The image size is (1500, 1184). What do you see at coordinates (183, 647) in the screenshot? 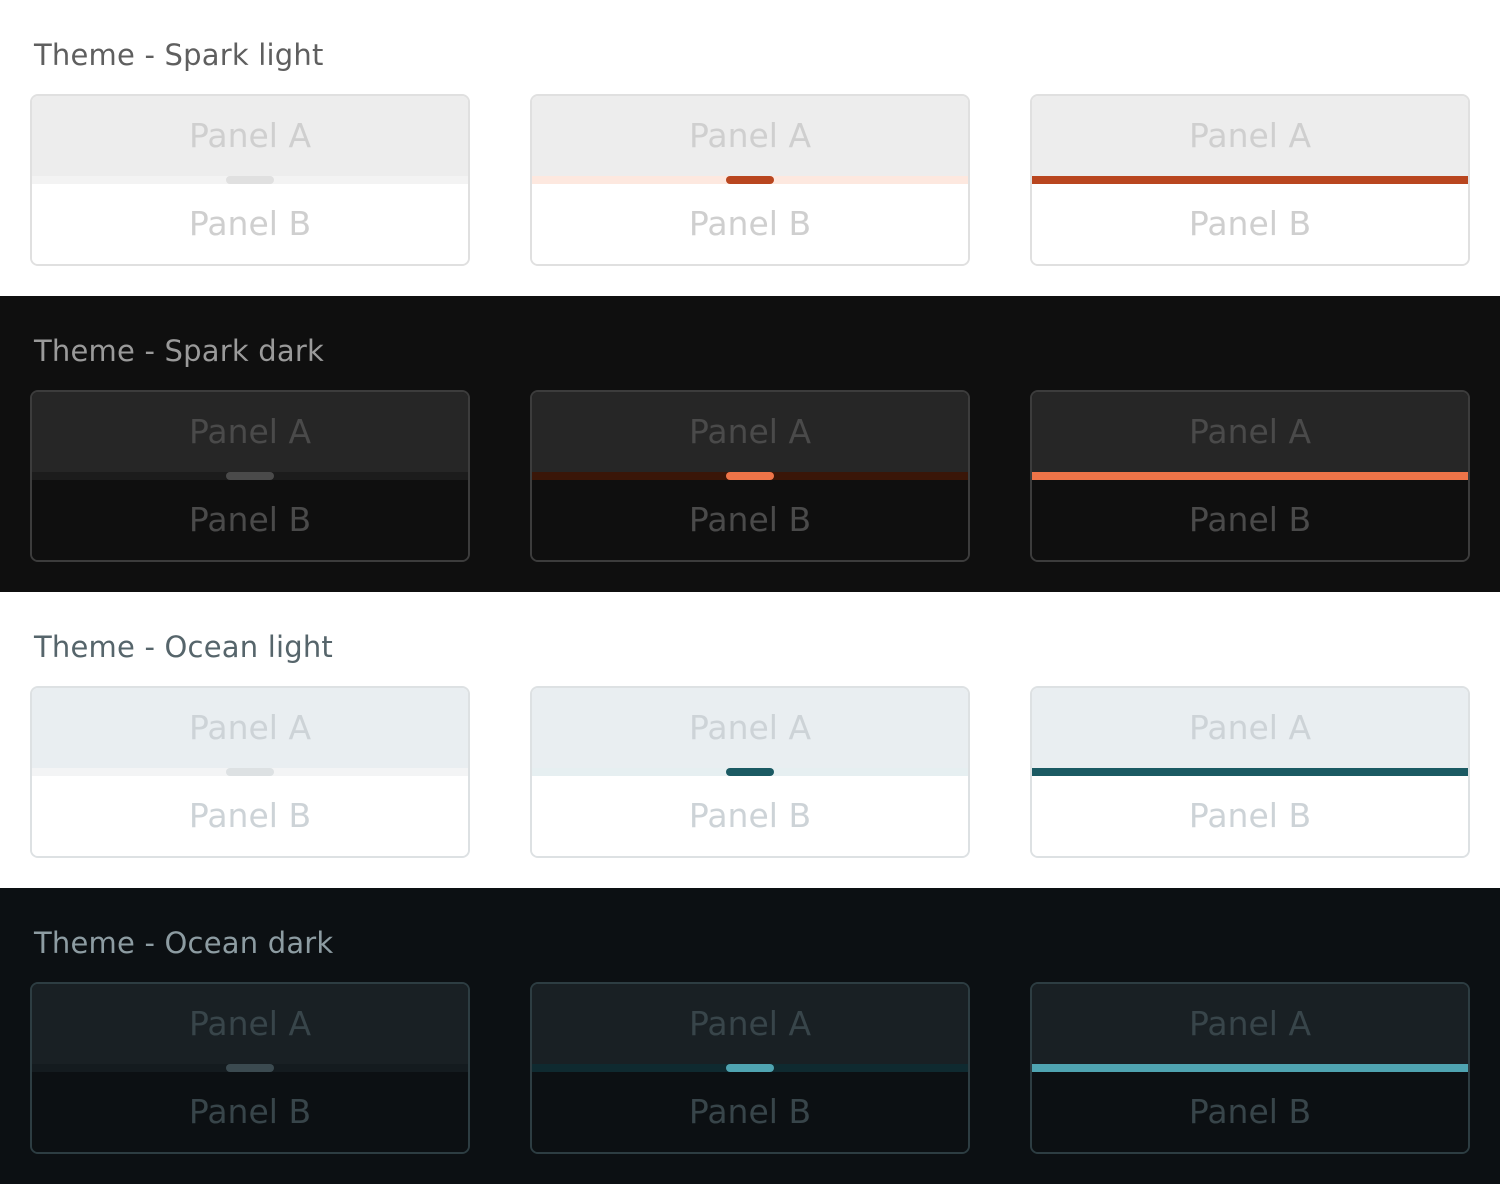
I see `section-title: Theme - Ocean light` at bounding box center [183, 647].